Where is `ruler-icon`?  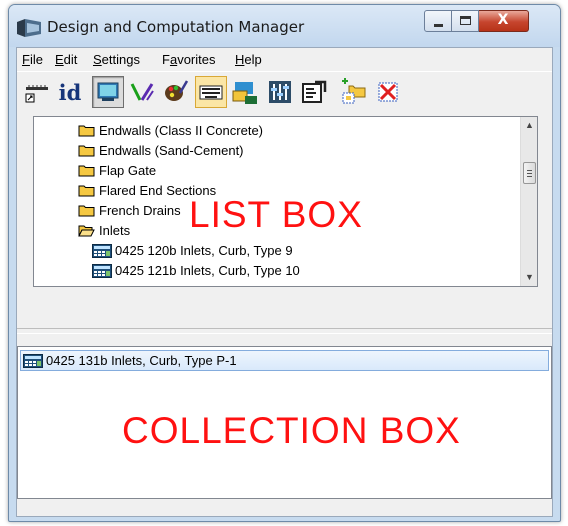 ruler-icon is located at coordinates (36, 94).